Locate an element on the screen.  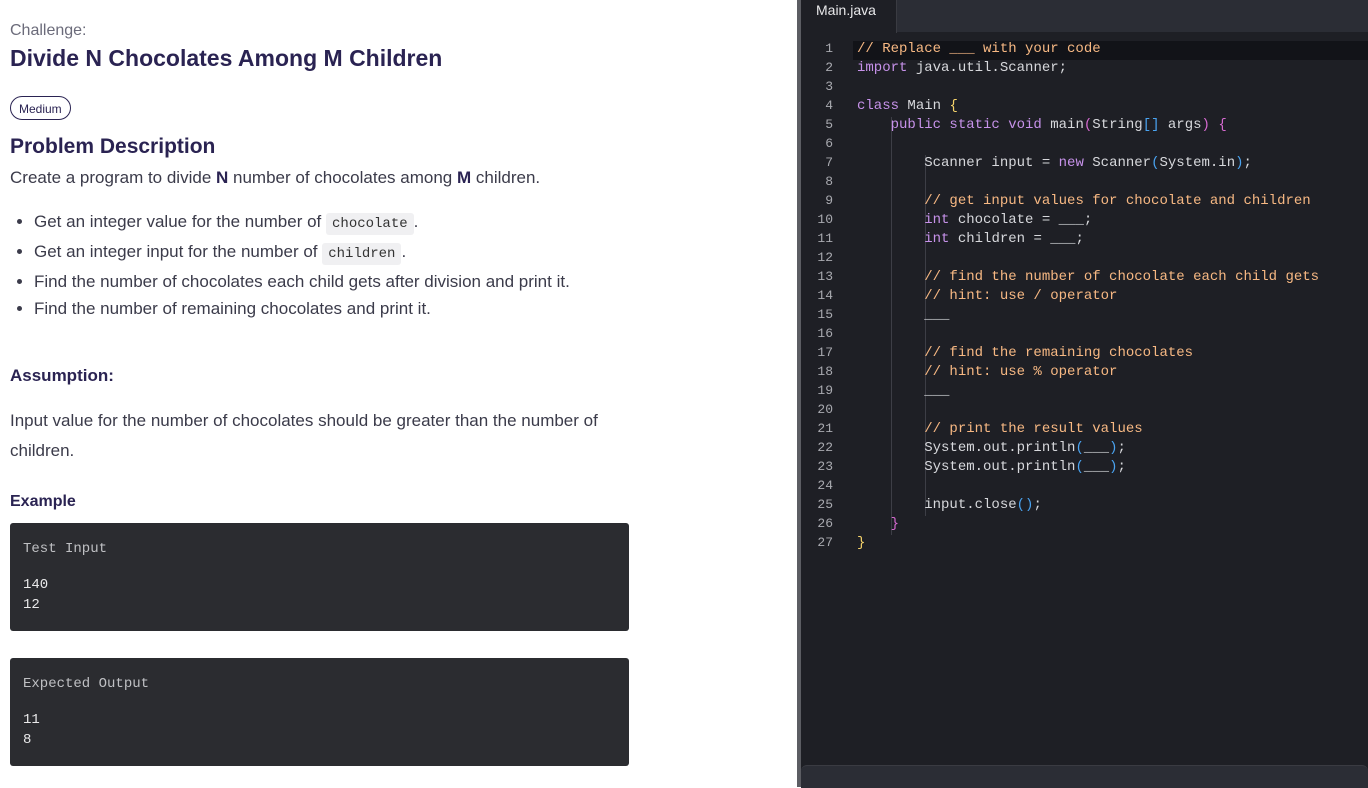
expected-output-line: 8 is located at coordinates (27, 740).